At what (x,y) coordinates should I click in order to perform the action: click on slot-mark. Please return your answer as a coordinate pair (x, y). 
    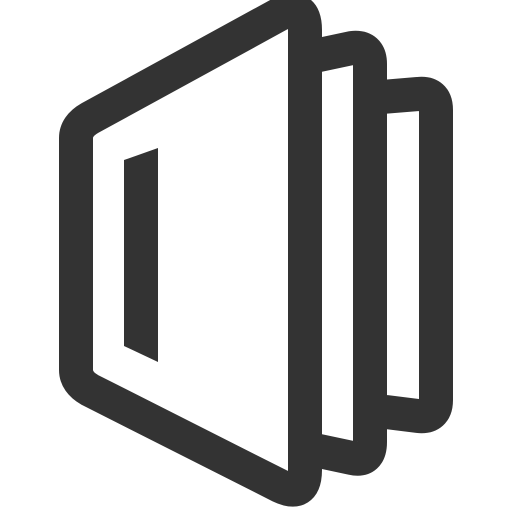
    Looking at the image, I should click on (141, 255).